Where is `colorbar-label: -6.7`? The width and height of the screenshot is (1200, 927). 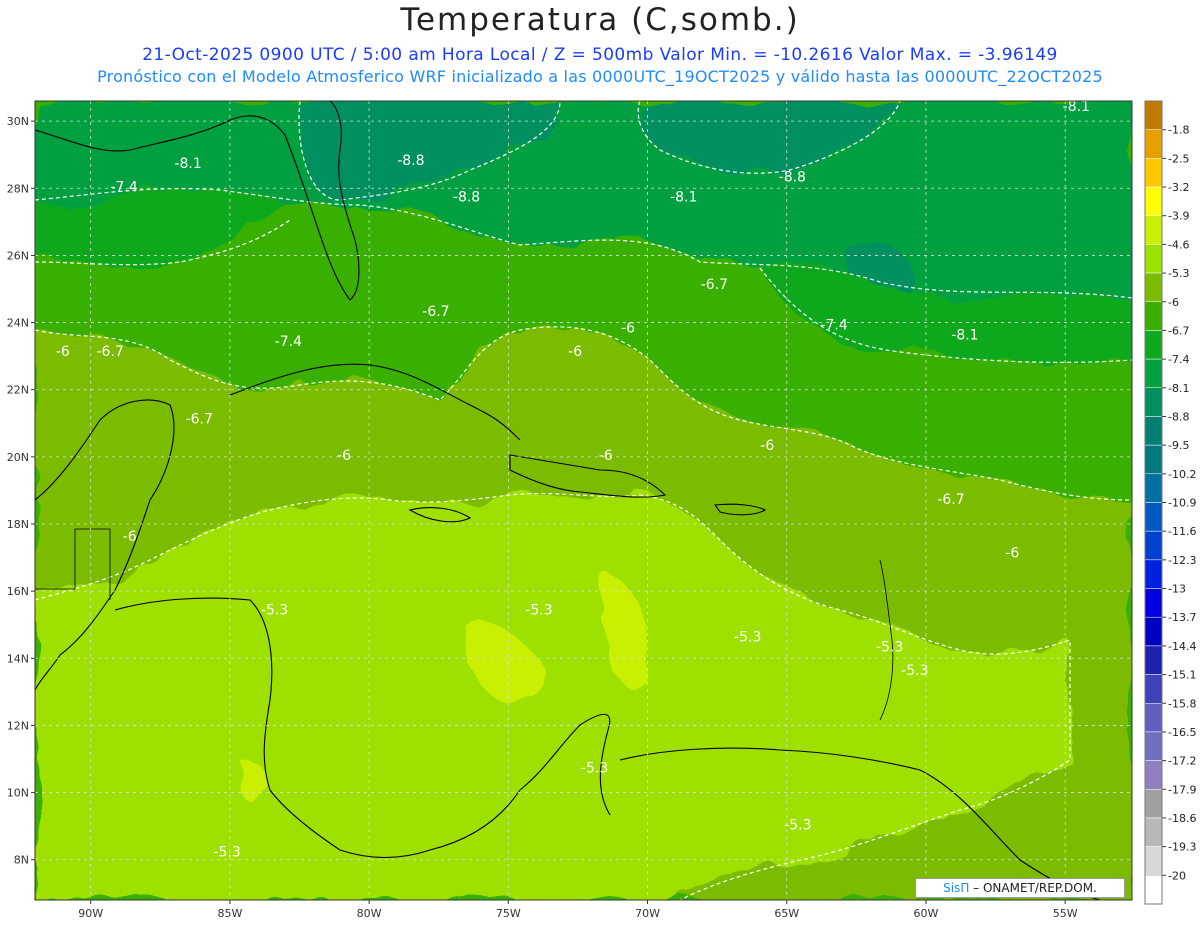
colorbar-label: -6.7 is located at coordinates (1178, 330).